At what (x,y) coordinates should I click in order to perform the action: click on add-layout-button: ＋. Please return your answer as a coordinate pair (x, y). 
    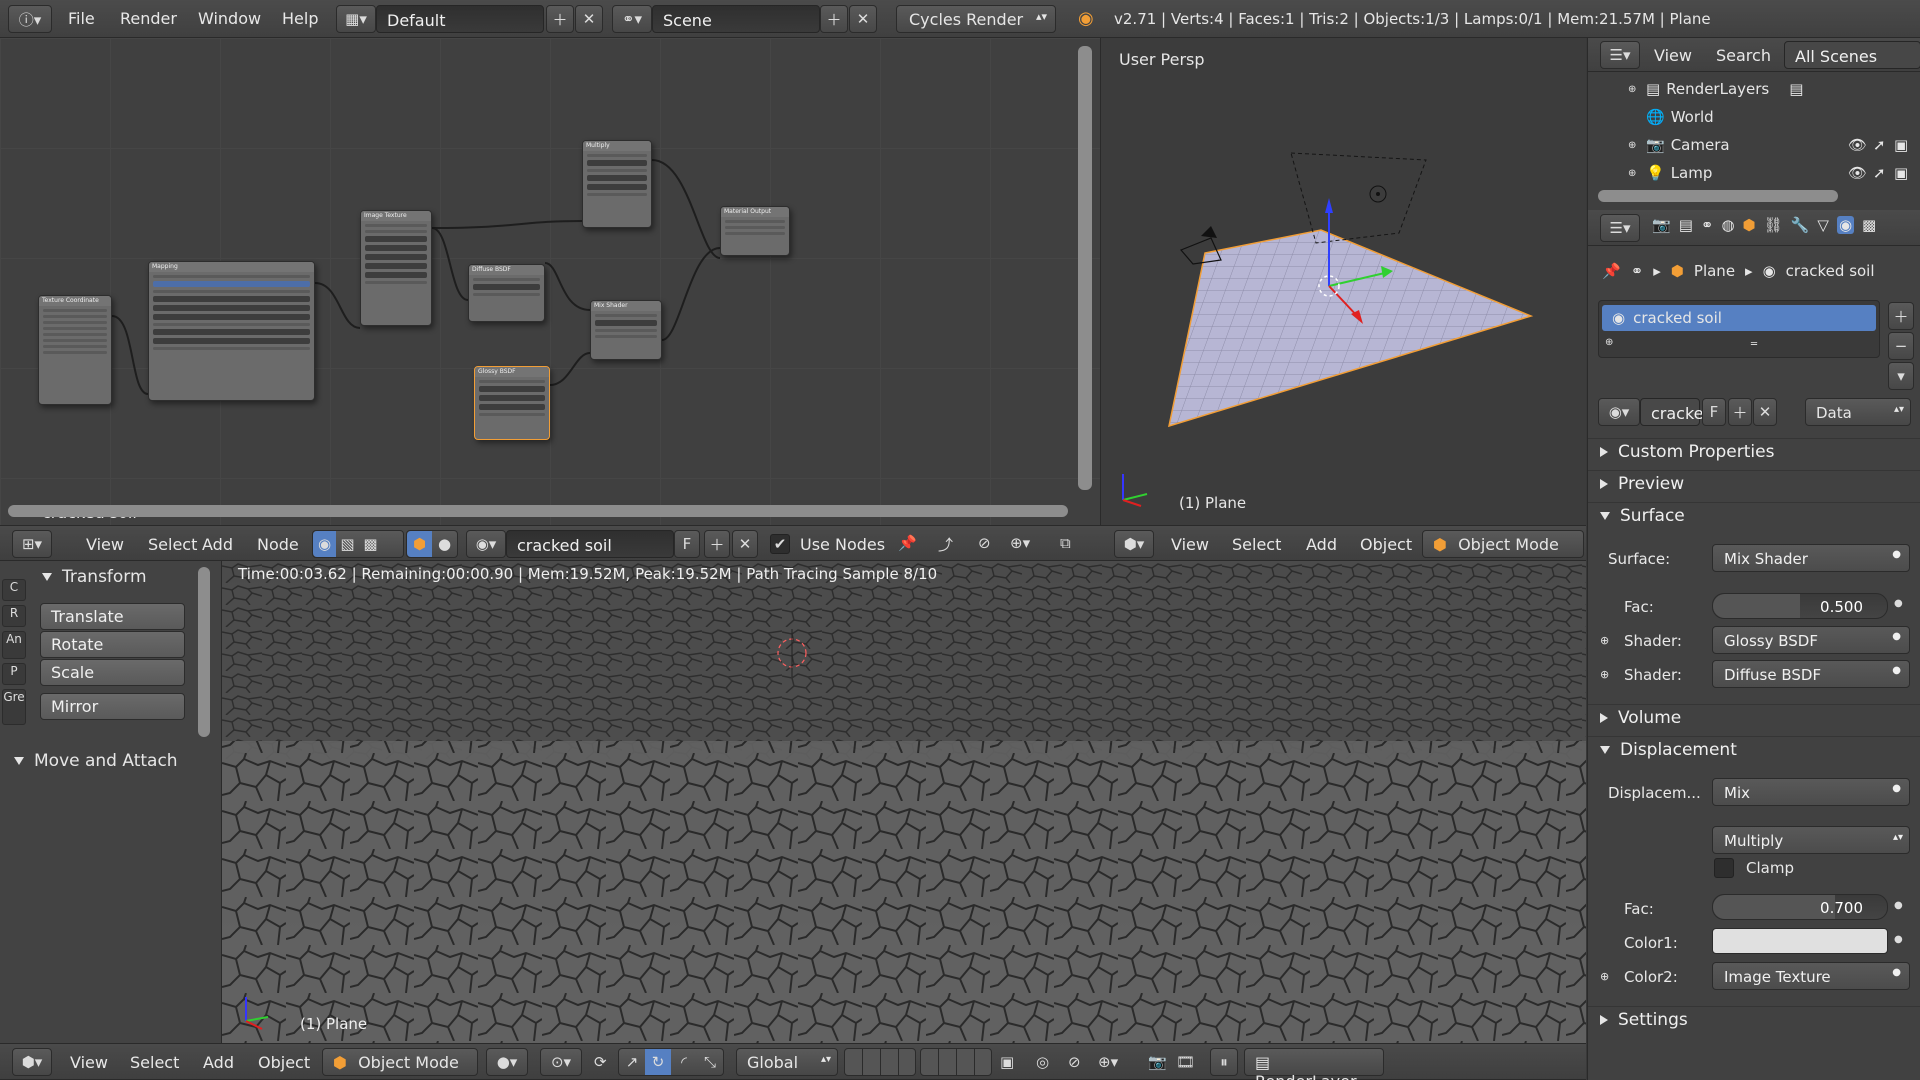
    Looking at the image, I should click on (560, 19).